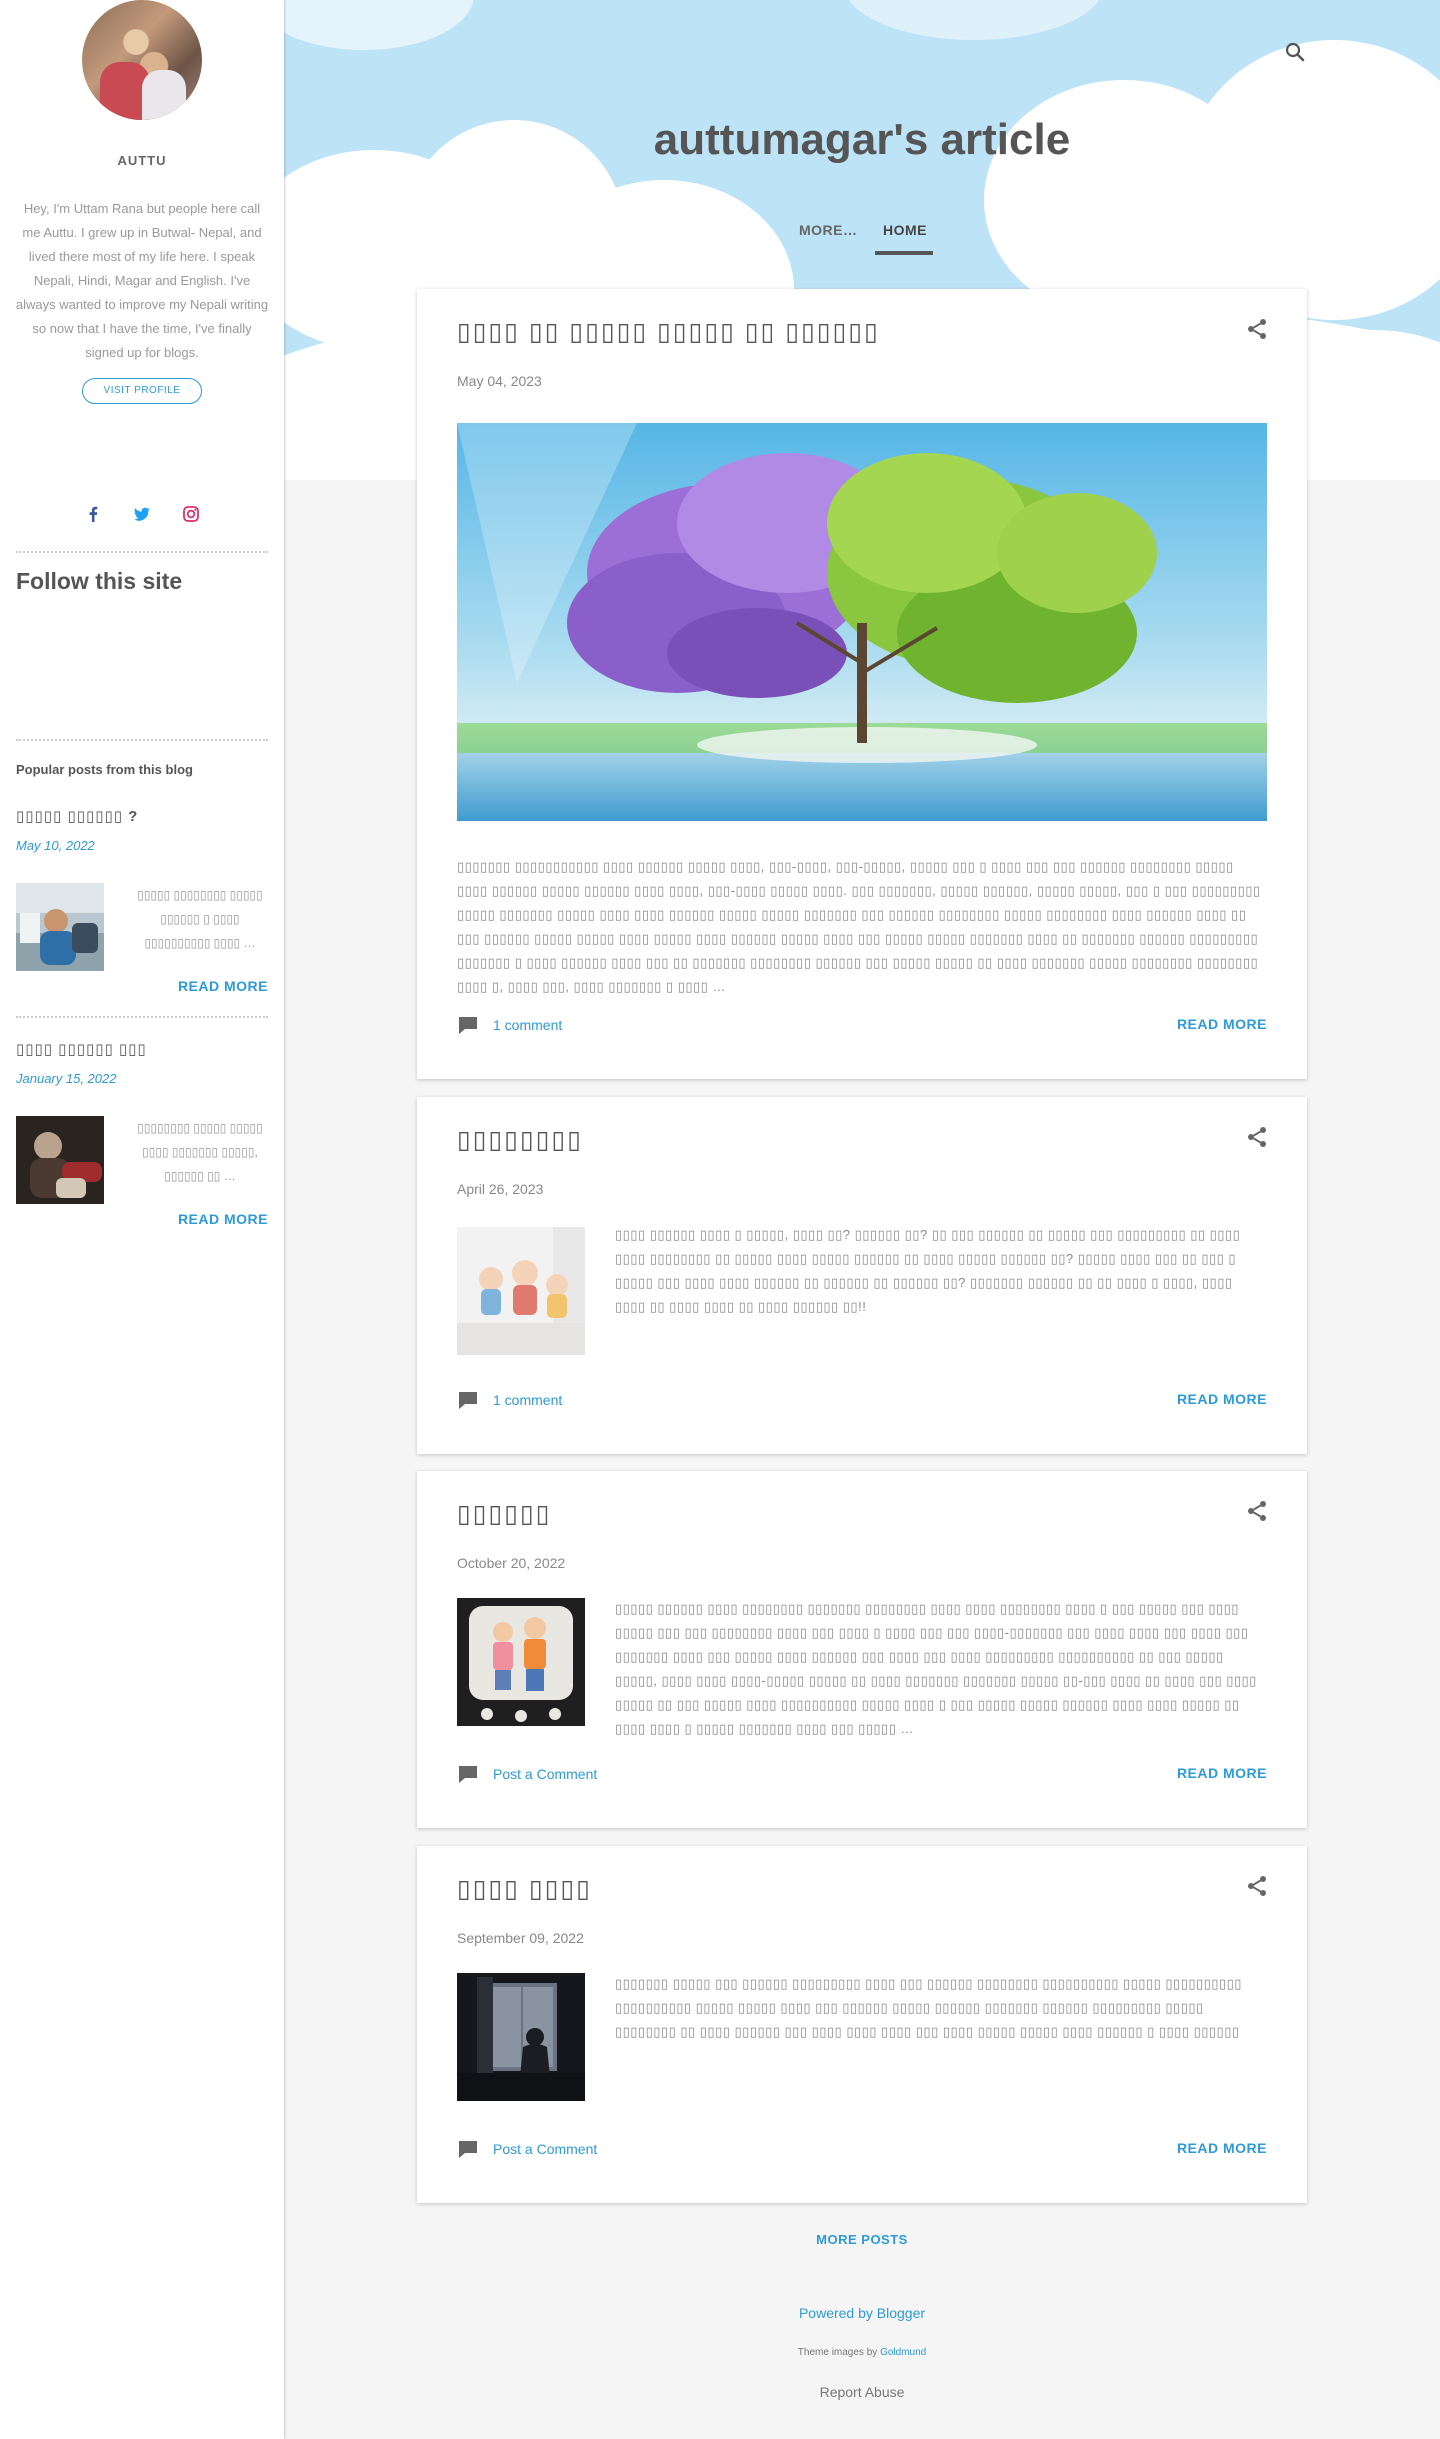 Image resolution: width=1440 pixels, height=2439 pixels. I want to click on popular-posts-title: Popular posts from this blog, so click(104, 769).